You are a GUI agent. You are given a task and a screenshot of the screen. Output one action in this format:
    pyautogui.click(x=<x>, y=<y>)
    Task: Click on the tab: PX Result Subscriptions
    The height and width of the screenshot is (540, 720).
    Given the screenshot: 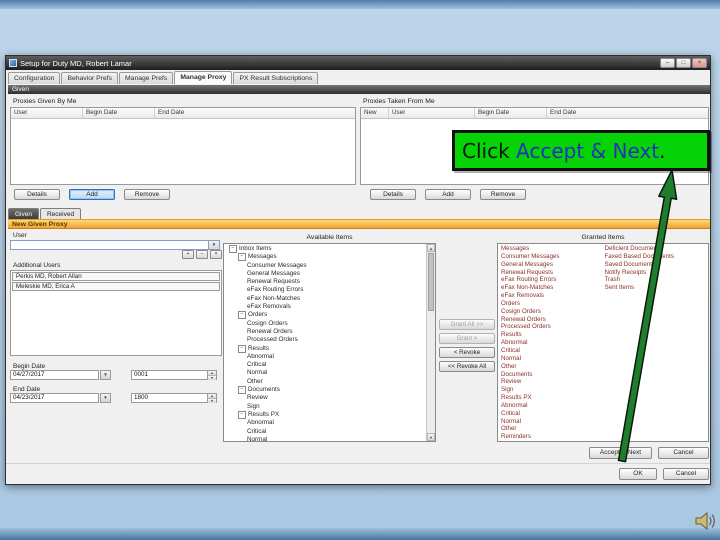 What is the action you would take?
    pyautogui.click(x=276, y=78)
    